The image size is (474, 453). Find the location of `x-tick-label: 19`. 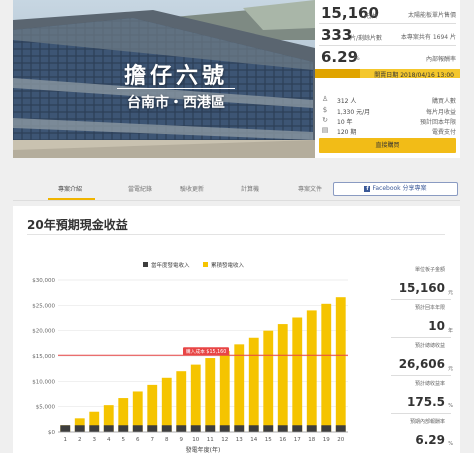

x-tick-label: 19 is located at coordinates (326, 440).